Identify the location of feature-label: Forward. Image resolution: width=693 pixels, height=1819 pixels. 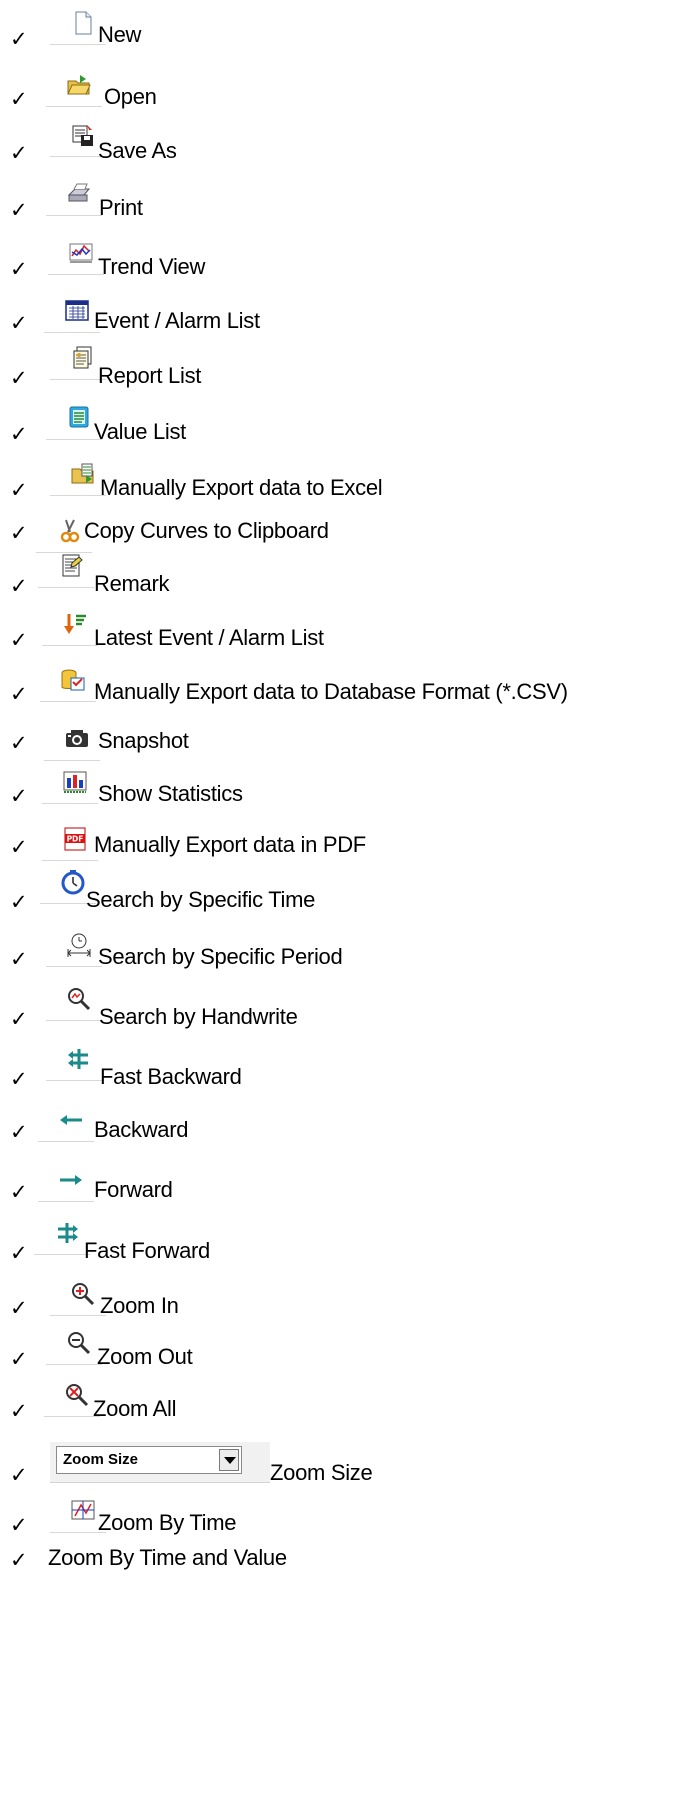
(133, 1189).